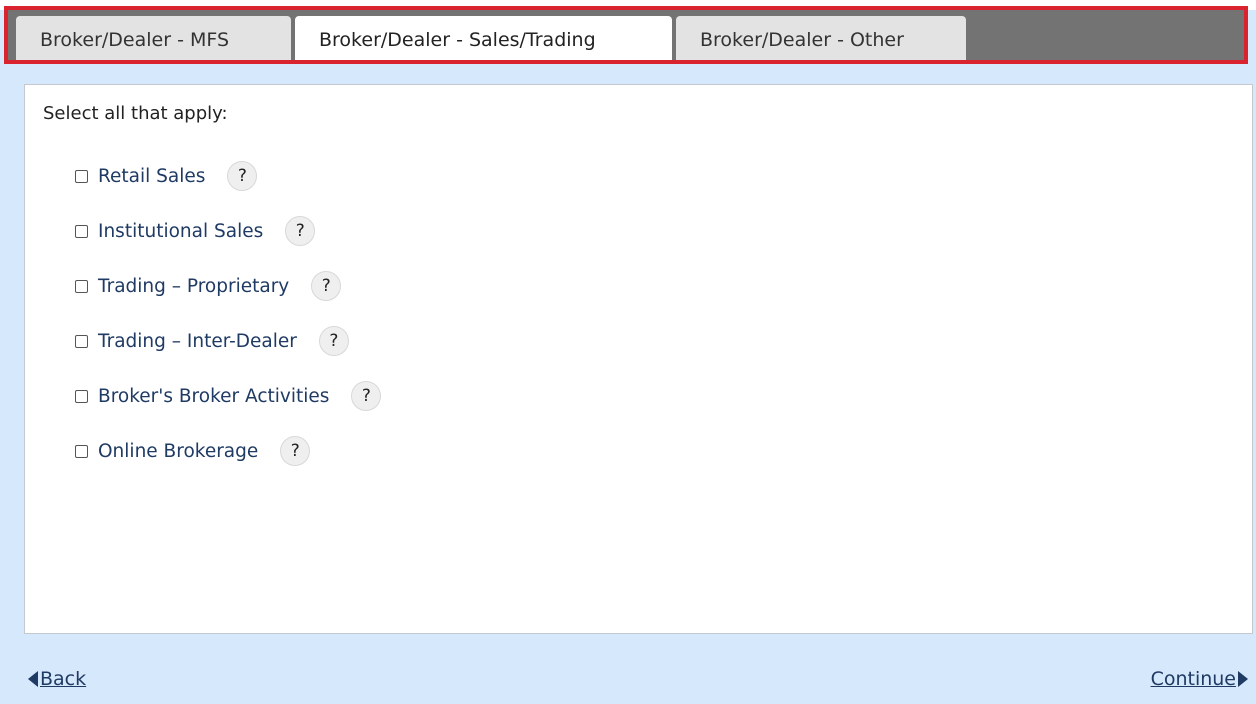 This screenshot has width=1256, height=704. Describe the element at coordinates (151, 176) in the screenshot. I see `option-label: Retail Sales` at that location.